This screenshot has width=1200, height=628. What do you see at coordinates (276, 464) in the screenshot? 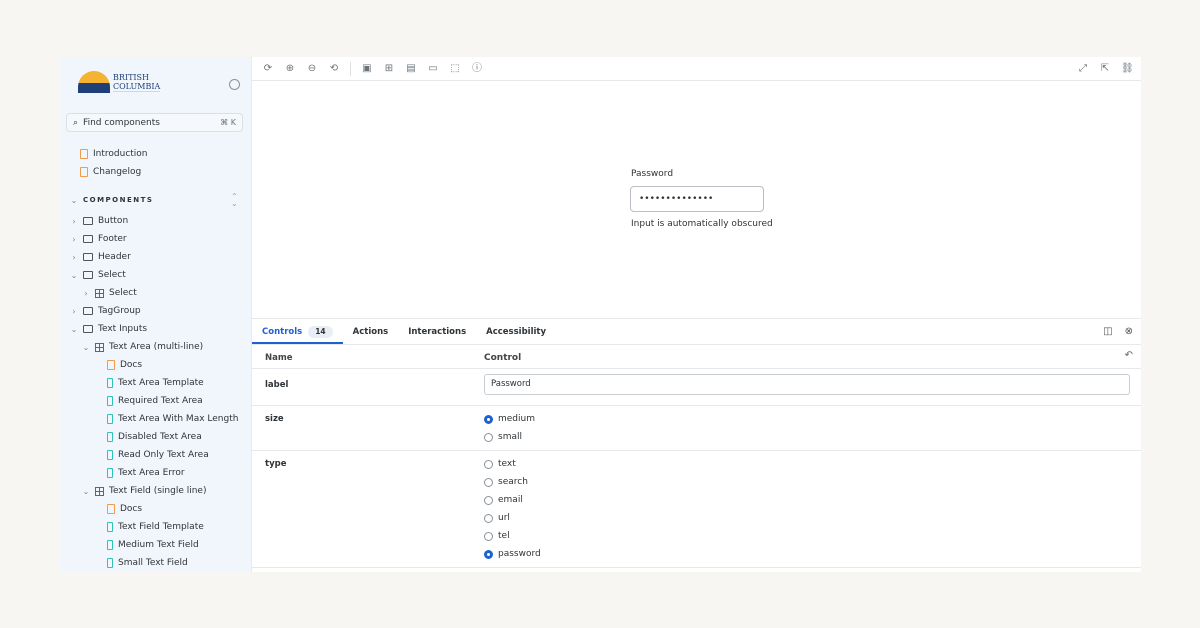
I see `control-name: type` at bounding box center [276, 464].